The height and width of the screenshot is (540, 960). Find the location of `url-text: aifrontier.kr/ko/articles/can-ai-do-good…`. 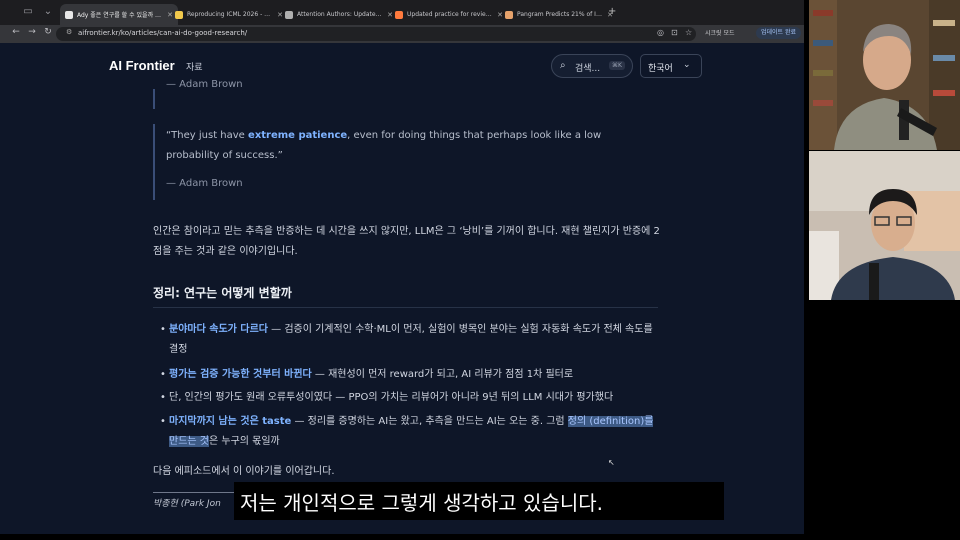

url-text: aifrontier.kr/ko/articles/can-ai-do-good… is located at coordinates (163, 33).